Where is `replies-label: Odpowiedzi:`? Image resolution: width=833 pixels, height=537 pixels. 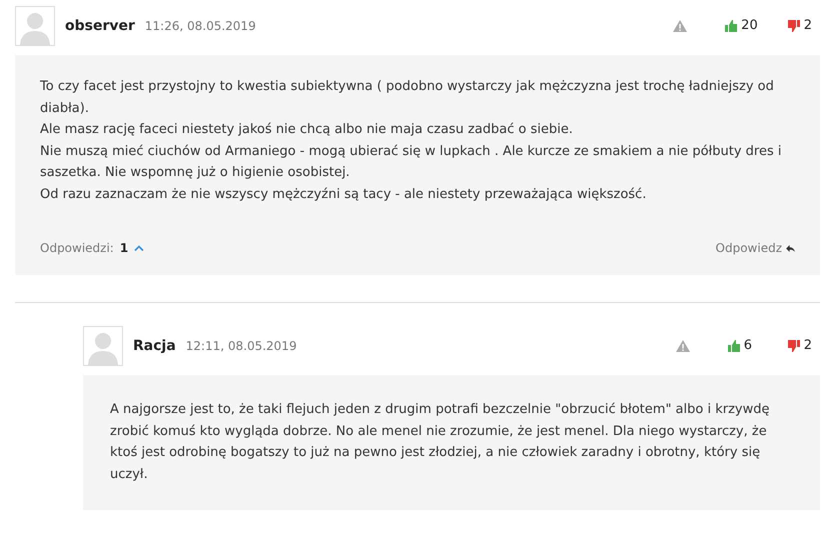
replies-label: Odpowiedzi: is located at coordinates (77, 248).